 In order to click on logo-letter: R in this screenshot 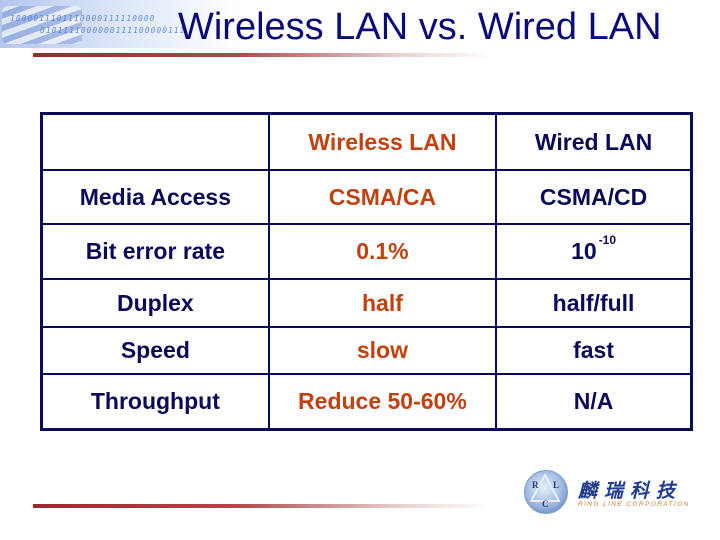, I will do `click(535, 485)`.